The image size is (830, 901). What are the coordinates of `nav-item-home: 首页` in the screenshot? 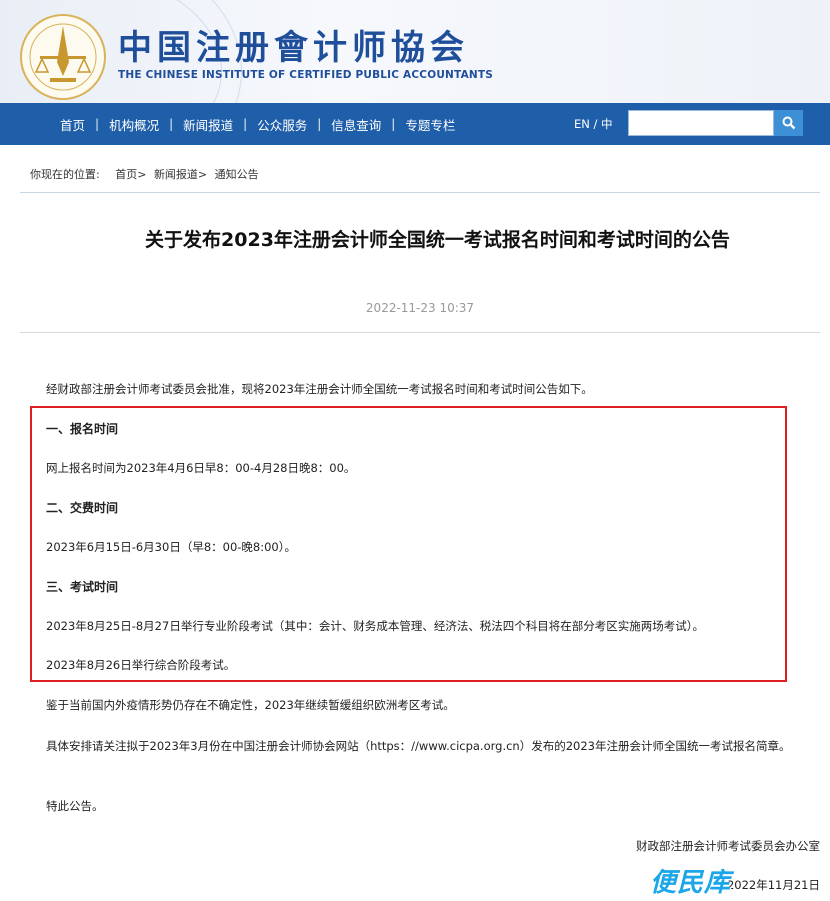 It's located at (72, 124).